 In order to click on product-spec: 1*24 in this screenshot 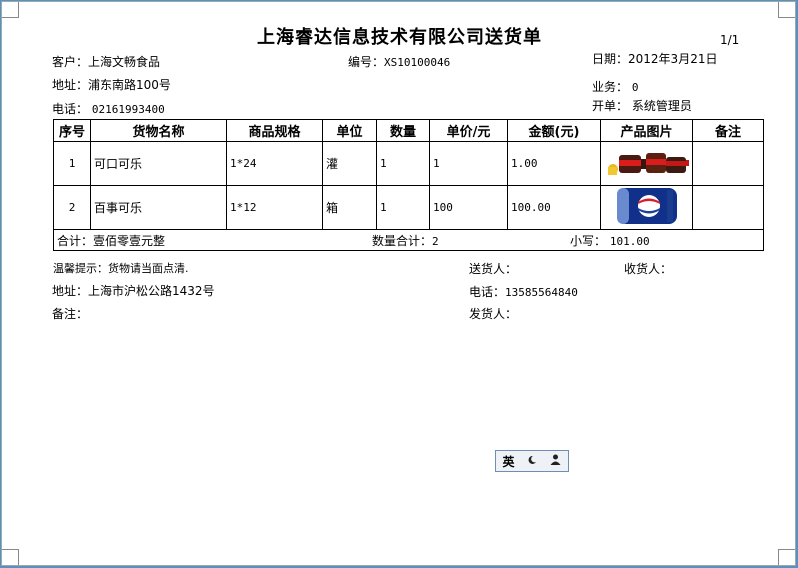, I will do `click(274, 163)`.